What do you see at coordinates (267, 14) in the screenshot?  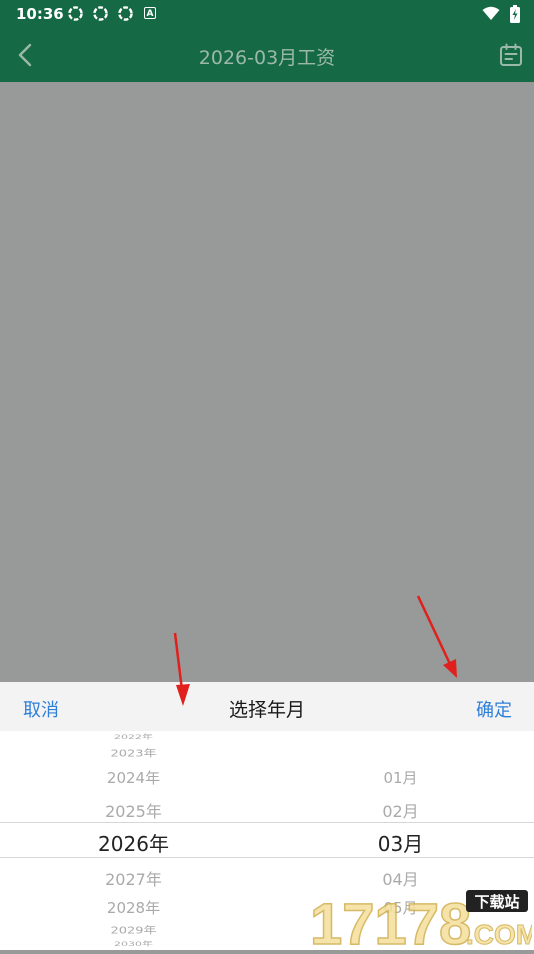 I see `status-bar: 10:36 A` at bounding box center [267, 14].